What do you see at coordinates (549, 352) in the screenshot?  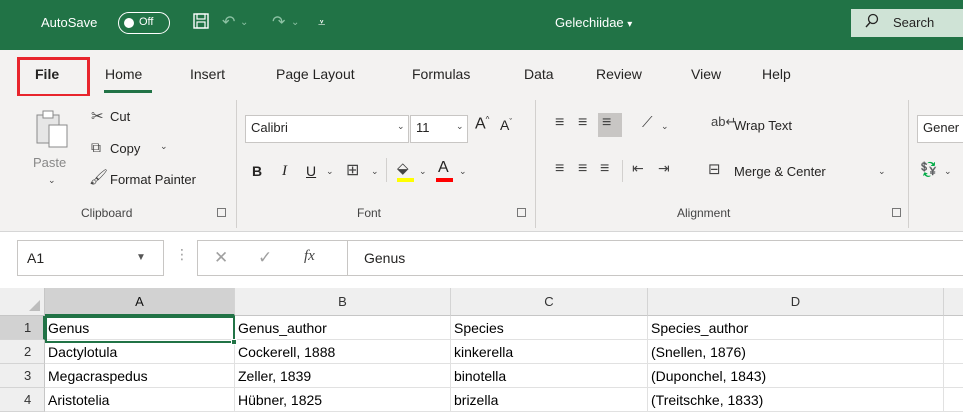 I see `cell-c2: kinkerella` at bounding box center [549, 352].